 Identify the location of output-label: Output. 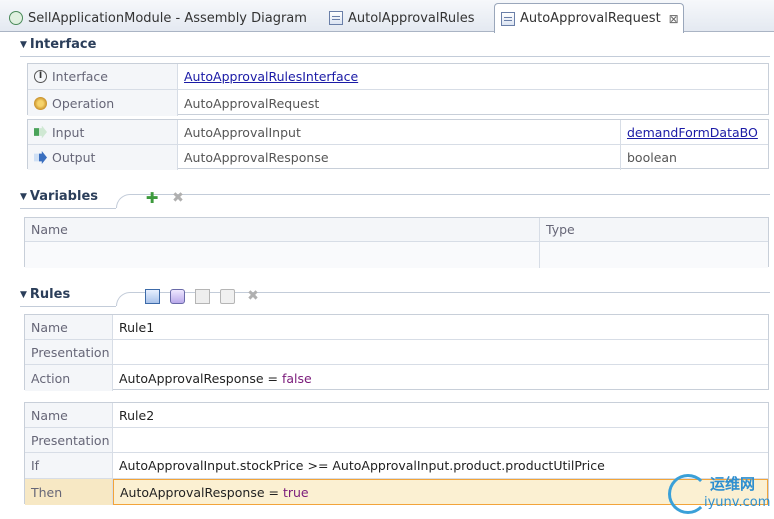
(103, 157).